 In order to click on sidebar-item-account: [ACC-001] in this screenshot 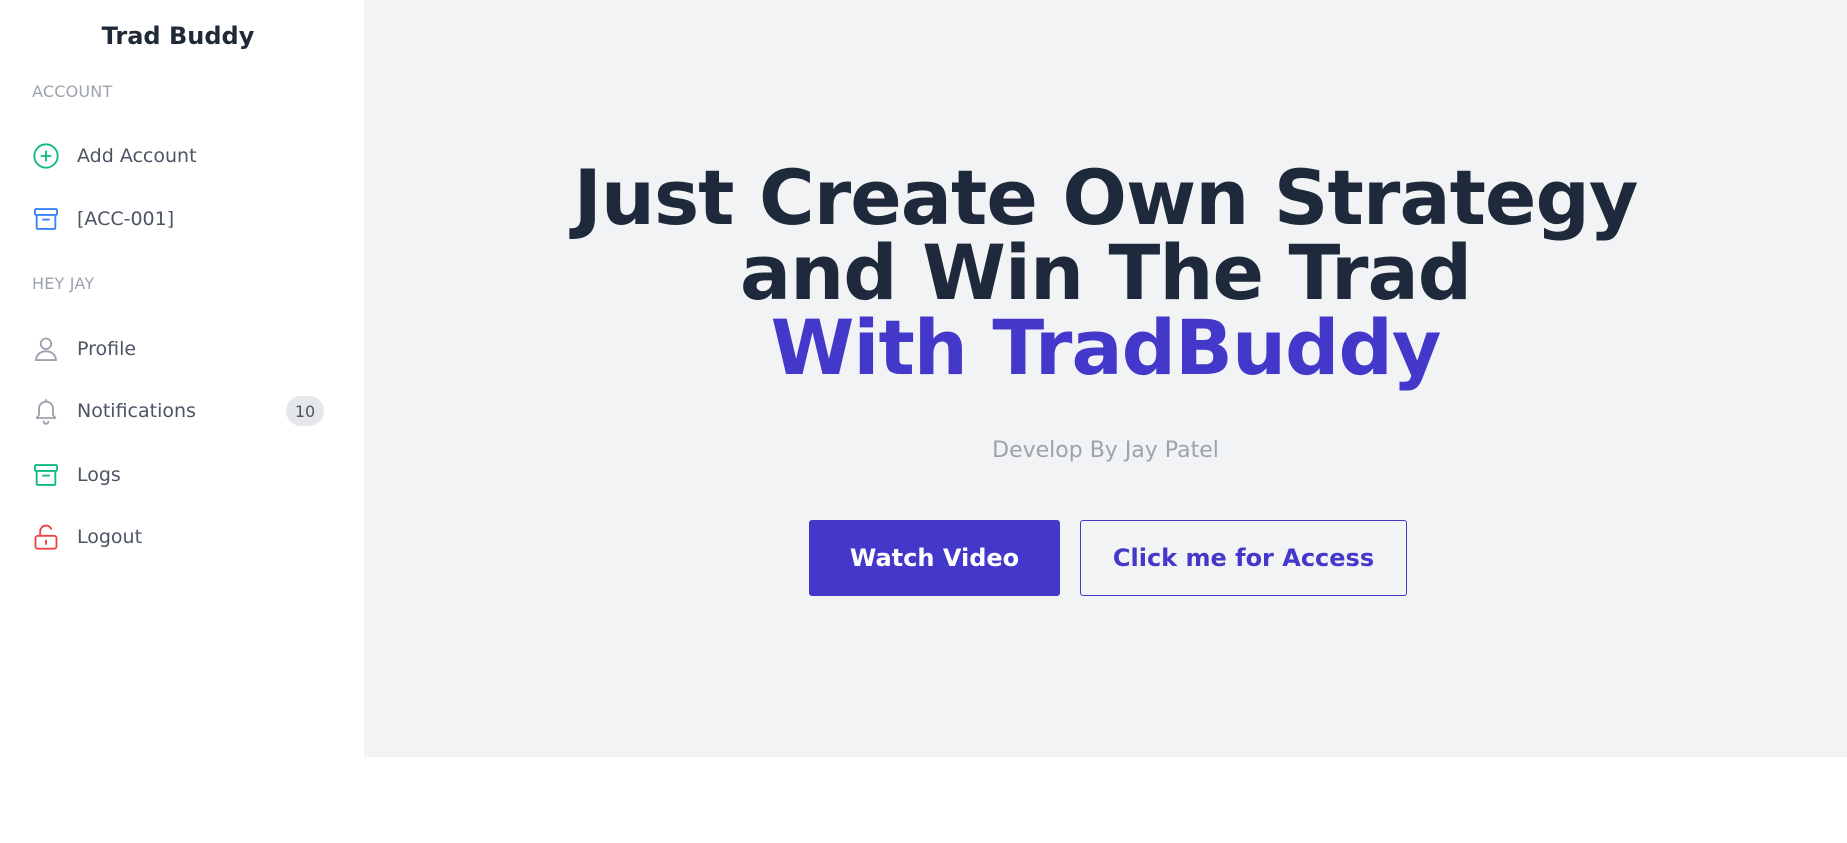, I will do `click(178, 219)`.